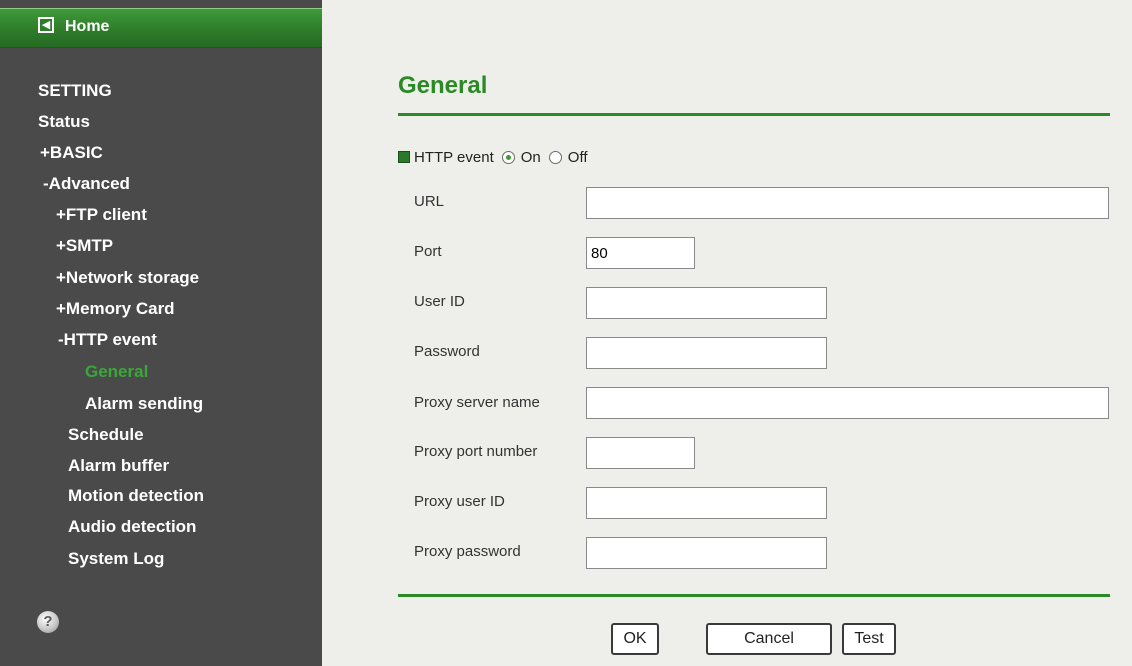 The height and width of the screenshot is (666, 1132). What do you see at coordinates (161, 28) in the screenshot?
I see `home-link: ◀ Home` at bounding box center [161, 28].